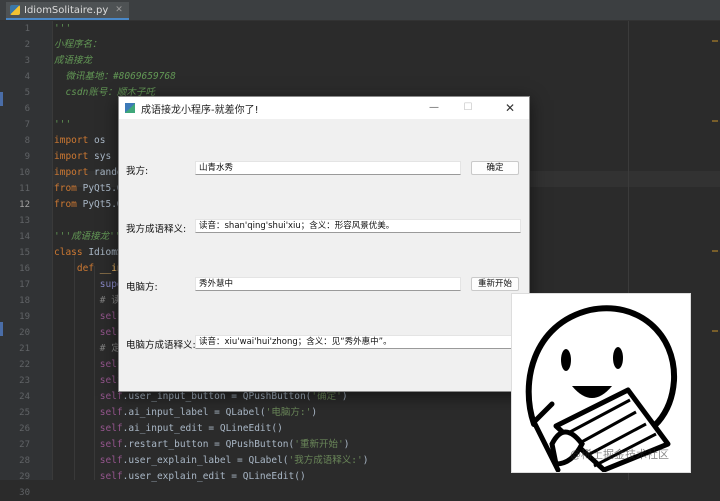  I want to click on line-number: 5, so click(27, 93).